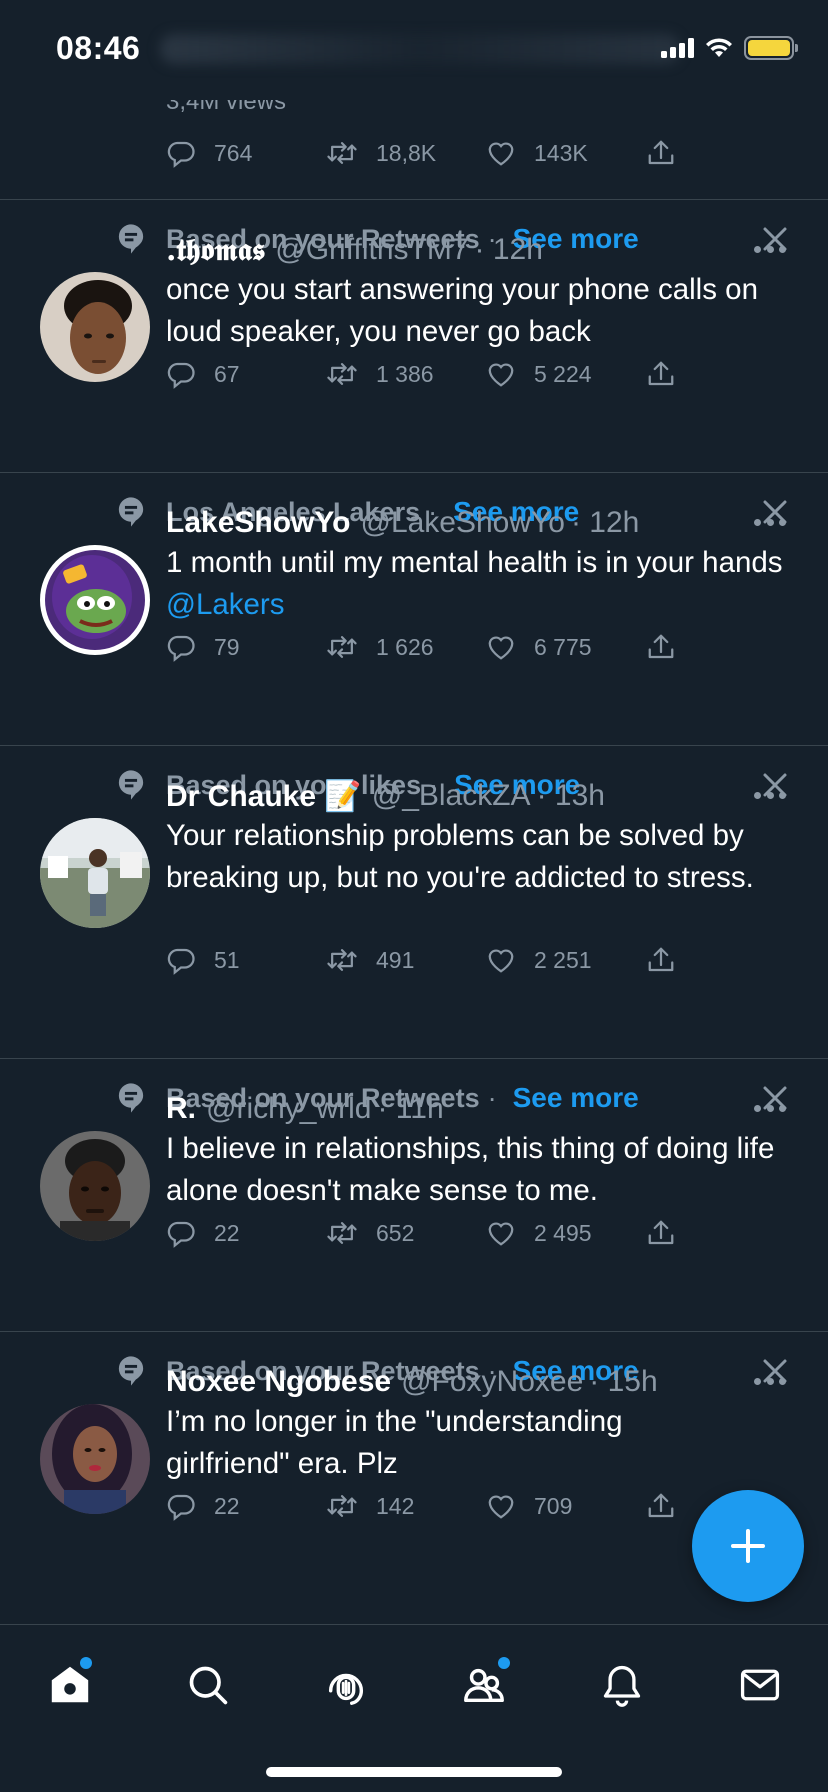 The image size is (828, 1792). Describe the element at coordinates (203, 647) in the screenshot. I see `reply-button: 79` at that location.